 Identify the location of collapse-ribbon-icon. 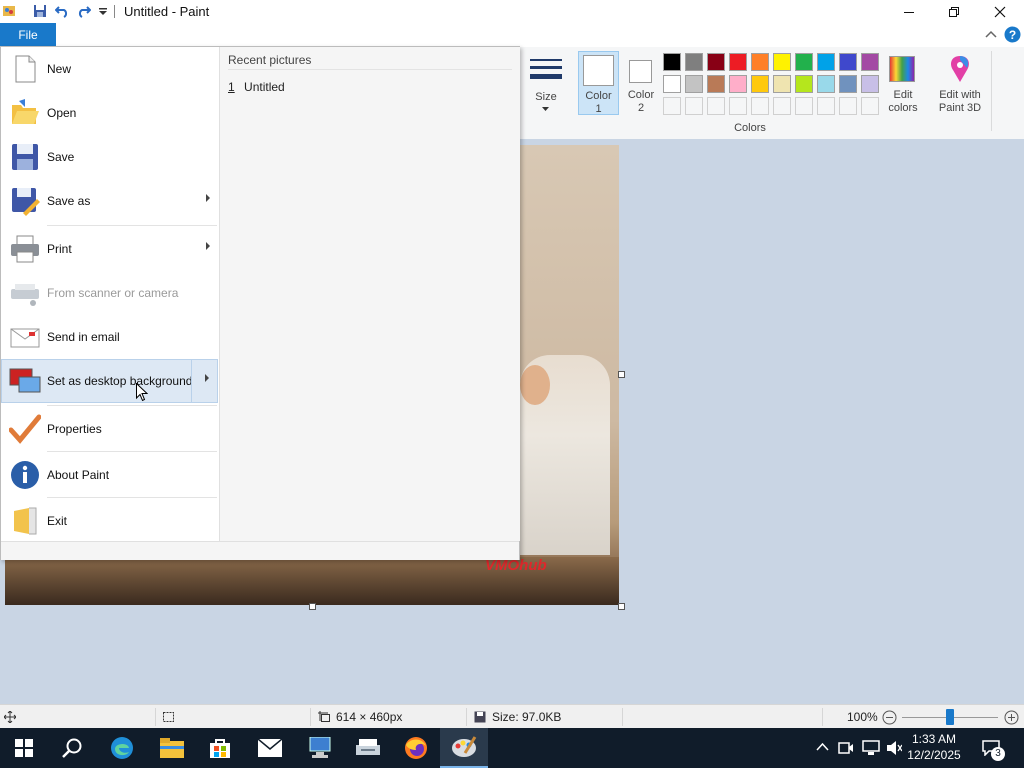
(991, 34).